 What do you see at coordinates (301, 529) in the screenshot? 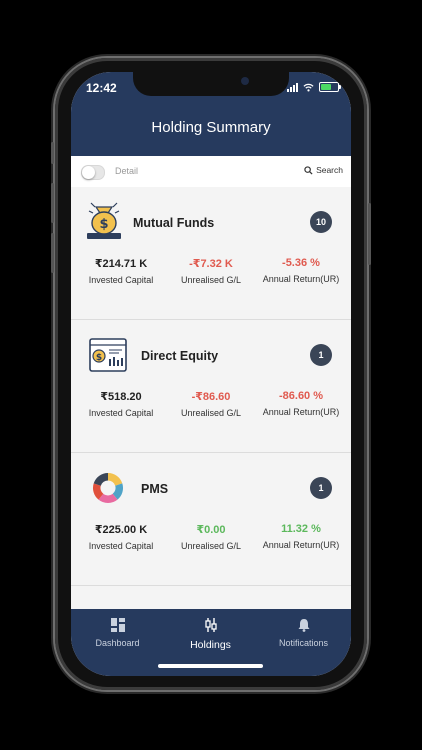
I see `metric-value: 11.32 %` at bounding box center [301, 529].